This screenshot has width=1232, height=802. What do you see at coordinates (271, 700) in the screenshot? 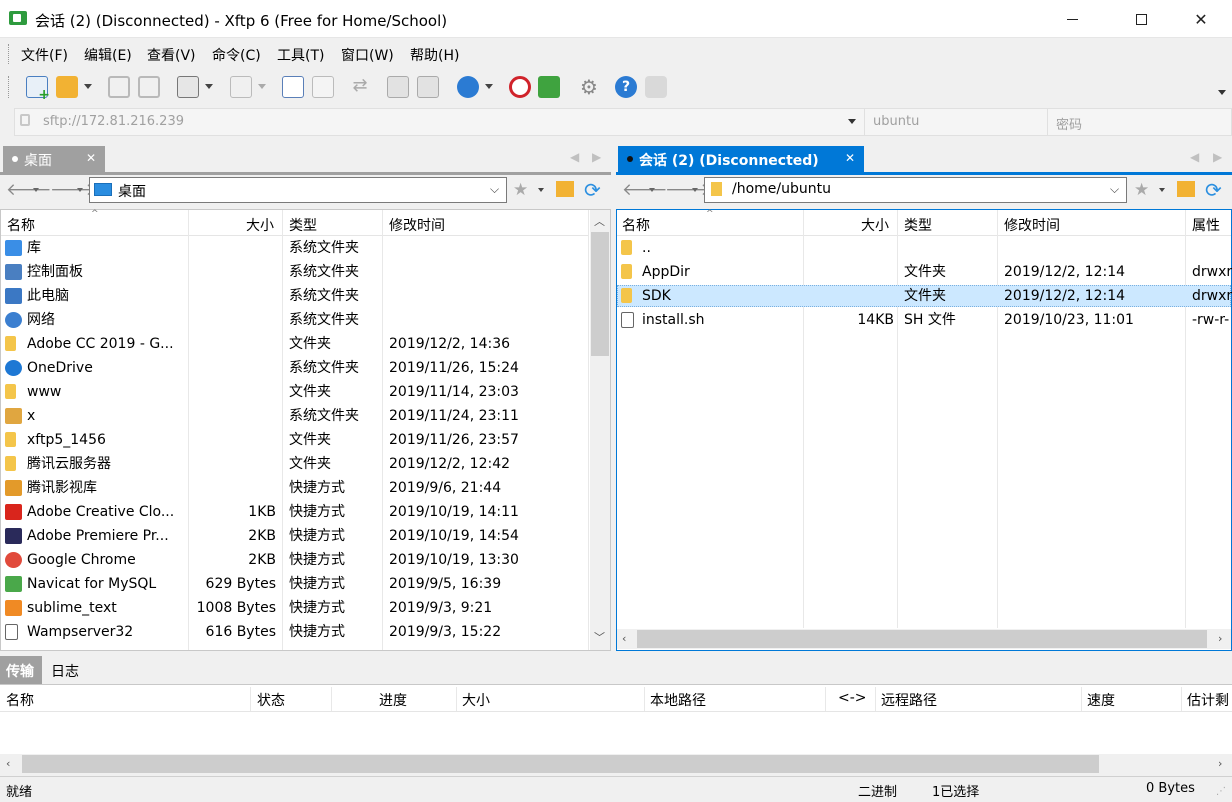
I see `transfer-col-status: 状态` at bounding box center [271, 700].